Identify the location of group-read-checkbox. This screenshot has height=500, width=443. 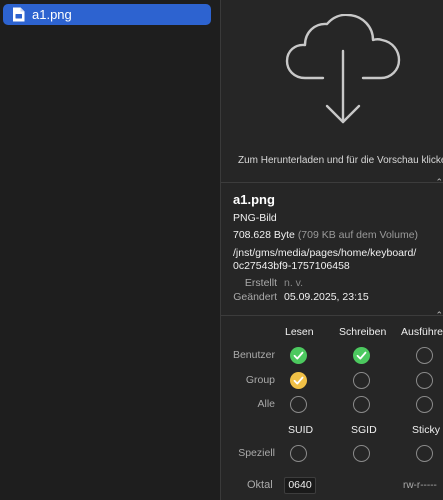
(298, 380).